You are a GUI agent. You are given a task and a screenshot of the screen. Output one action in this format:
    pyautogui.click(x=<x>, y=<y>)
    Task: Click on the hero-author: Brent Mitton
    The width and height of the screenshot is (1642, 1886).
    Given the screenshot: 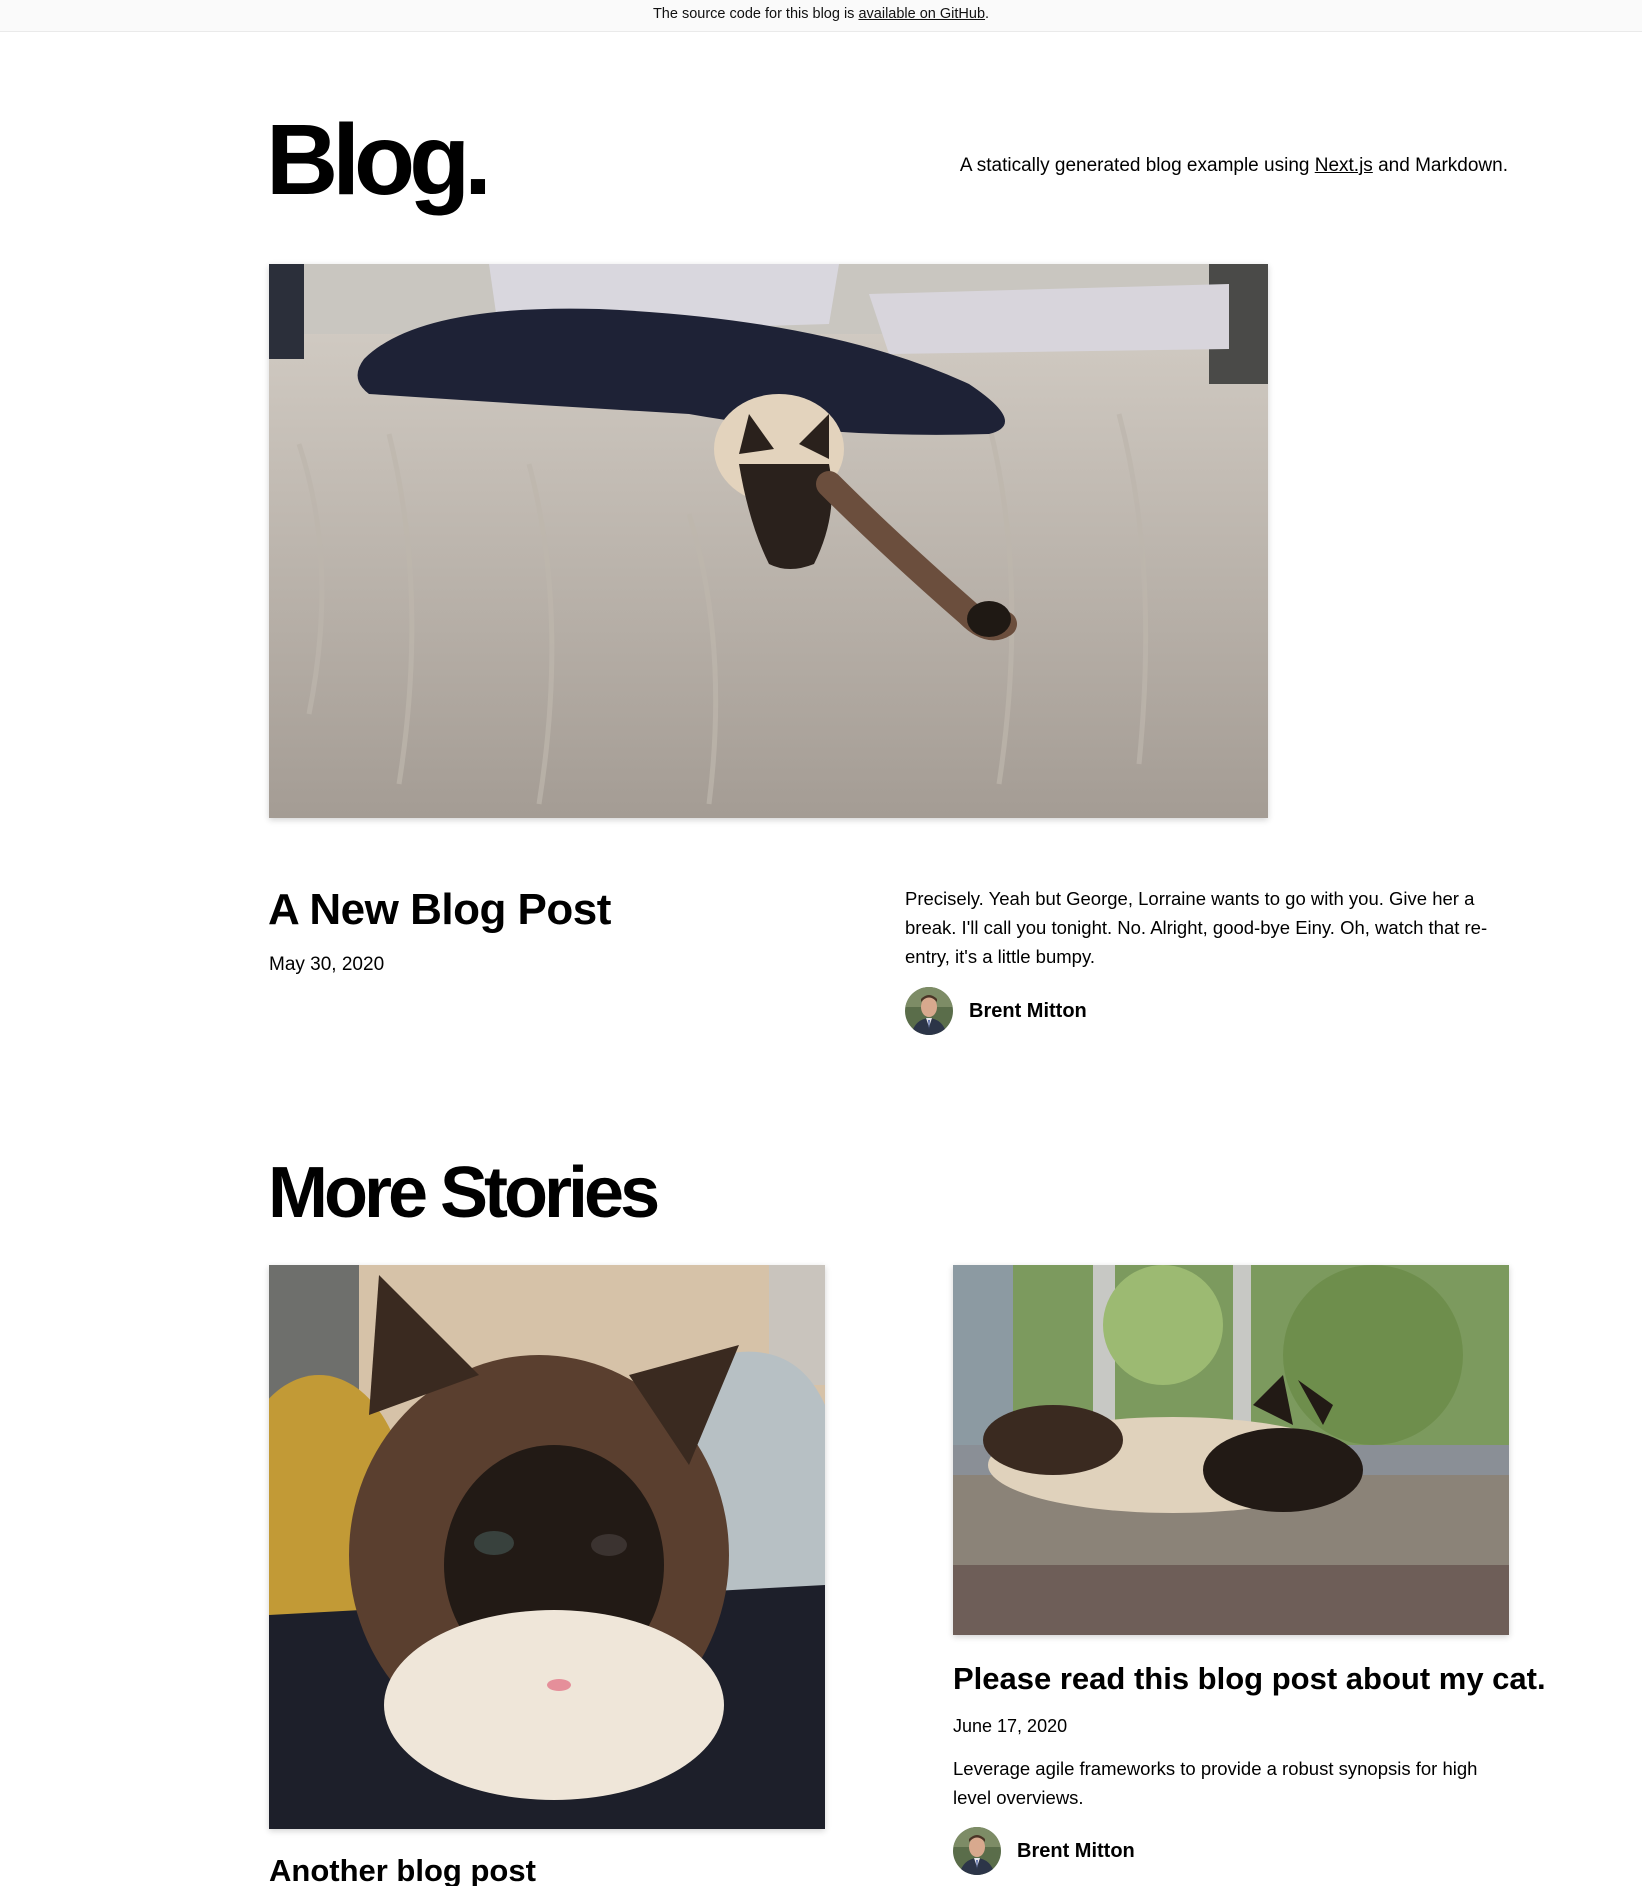 What is the action you would take?
    pyautogui.click(x=996, y=1011)
    